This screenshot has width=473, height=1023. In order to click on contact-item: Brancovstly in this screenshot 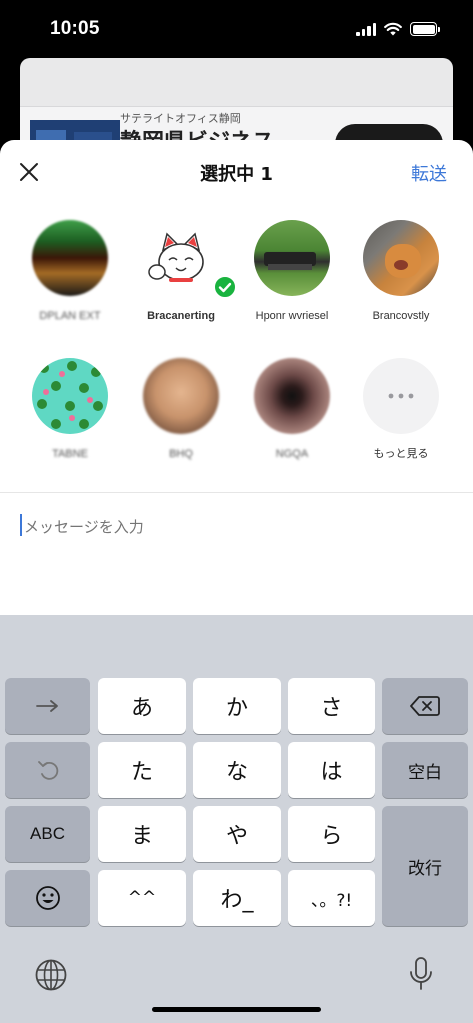, I will do `click(401, 272)`.